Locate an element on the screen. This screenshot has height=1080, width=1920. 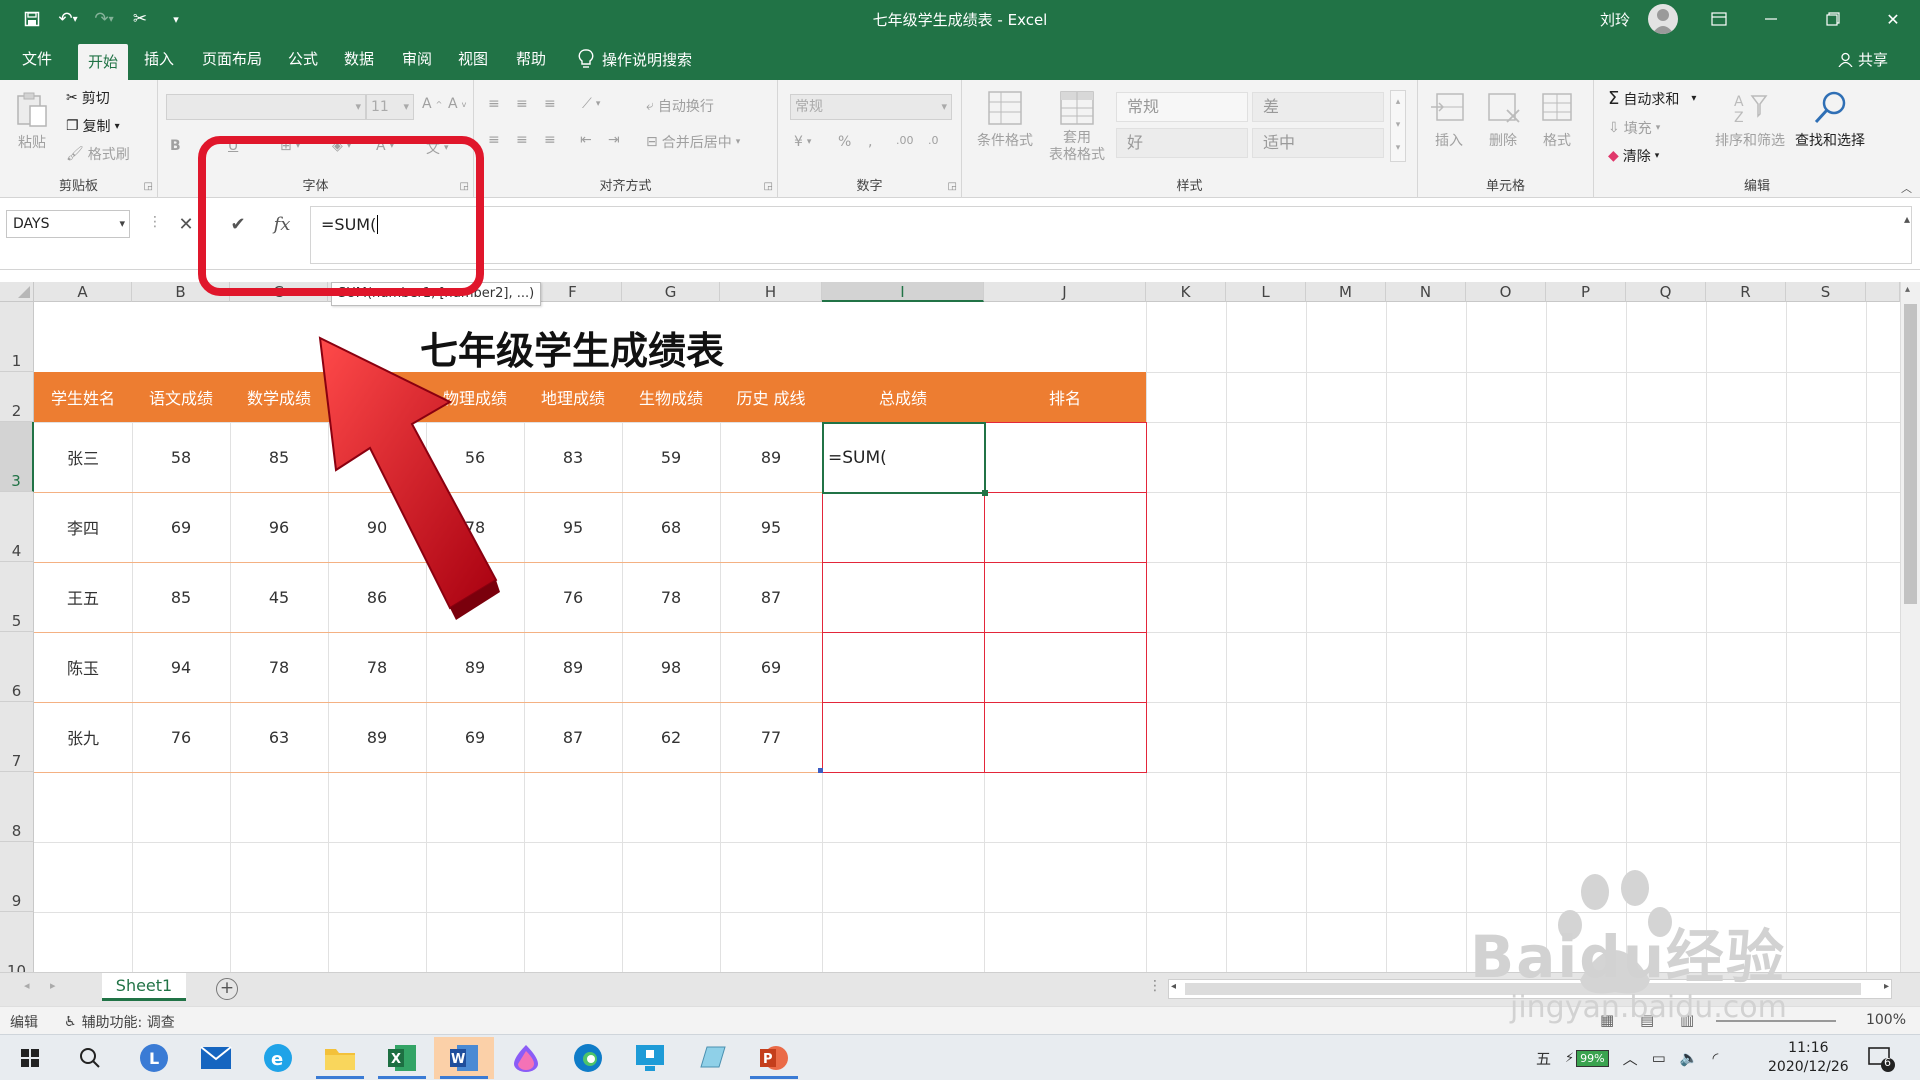
data-cell: 94 is located at coordinates (181, 667).